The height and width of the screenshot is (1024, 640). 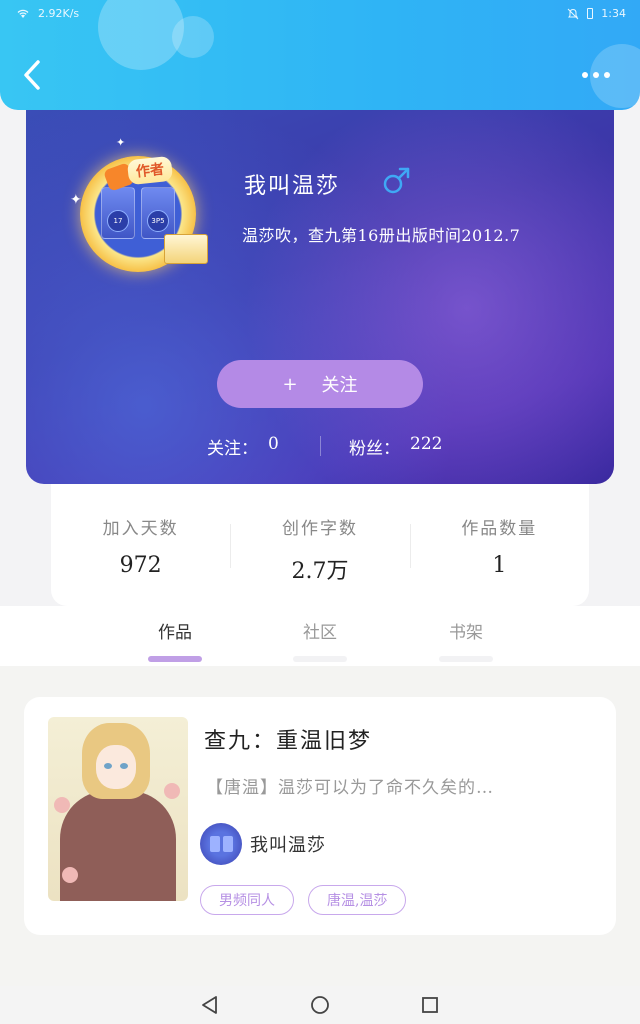 I want to click on work-author: 我叫温莎, so click(x=263, y=844).